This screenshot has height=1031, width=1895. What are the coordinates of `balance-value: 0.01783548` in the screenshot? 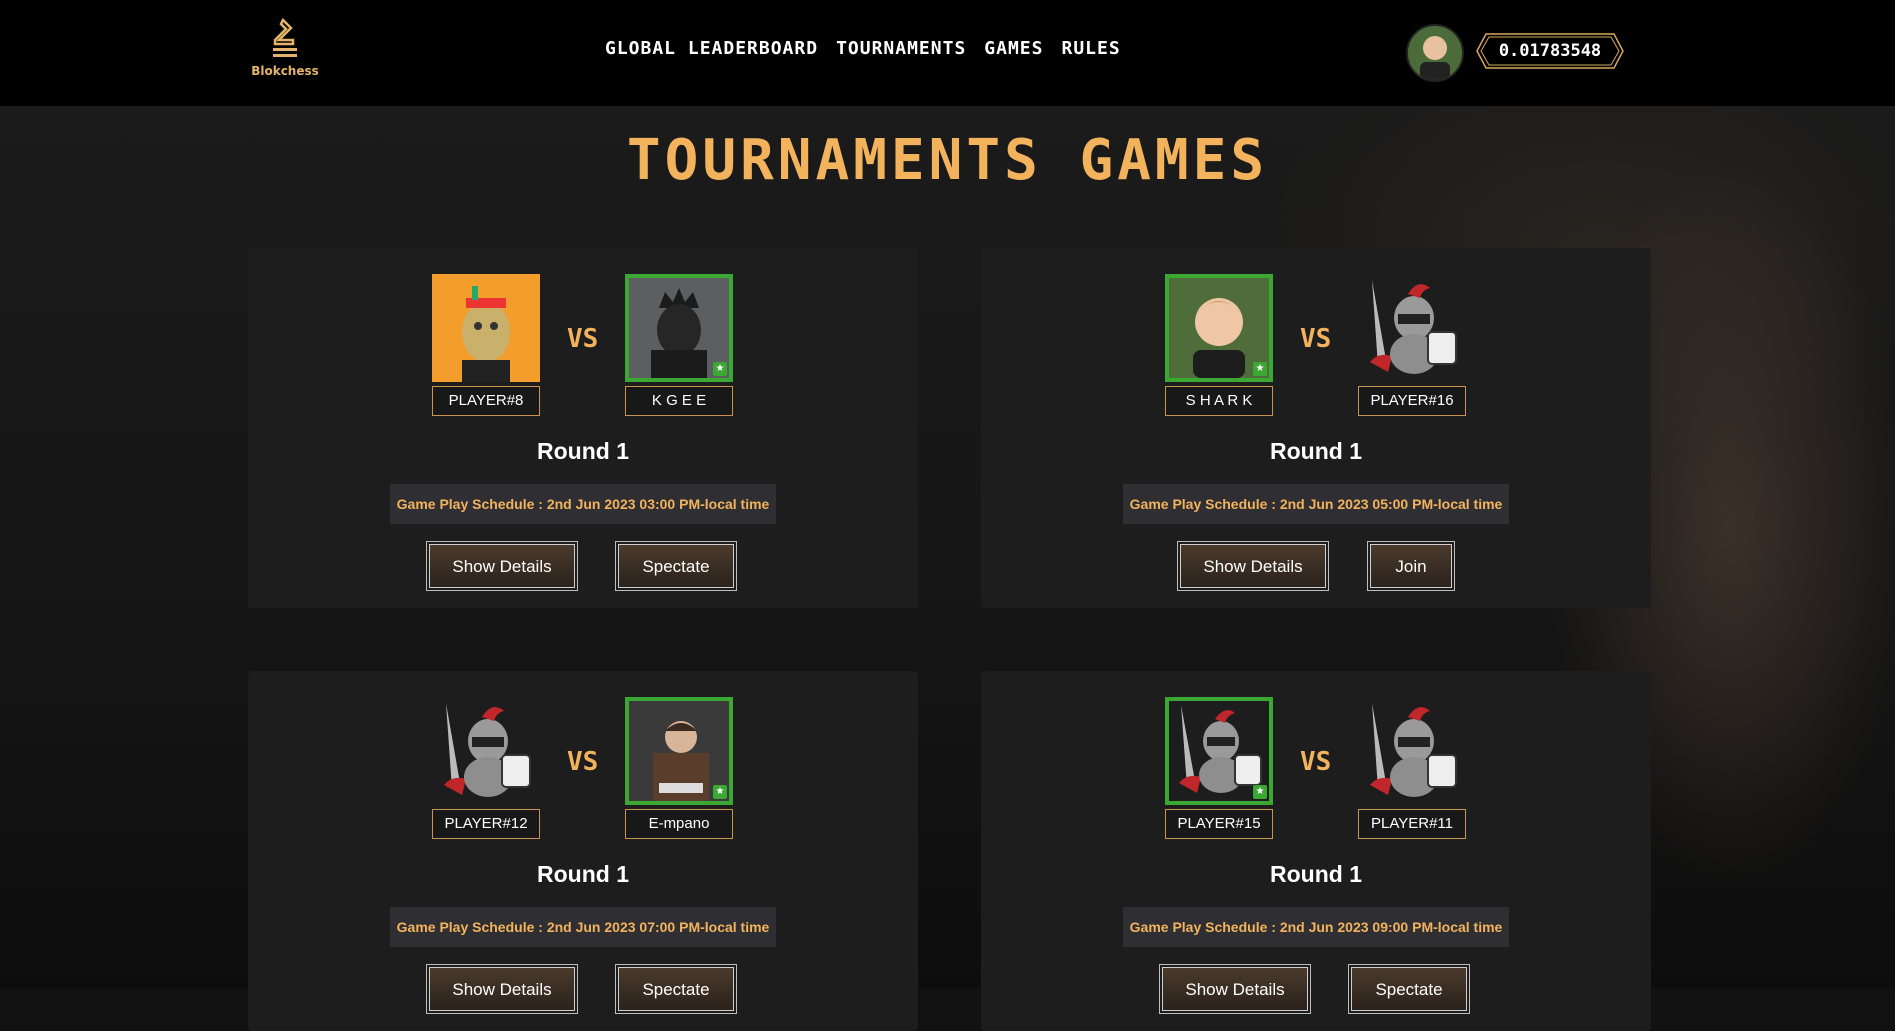 It's located at (1550, 51).